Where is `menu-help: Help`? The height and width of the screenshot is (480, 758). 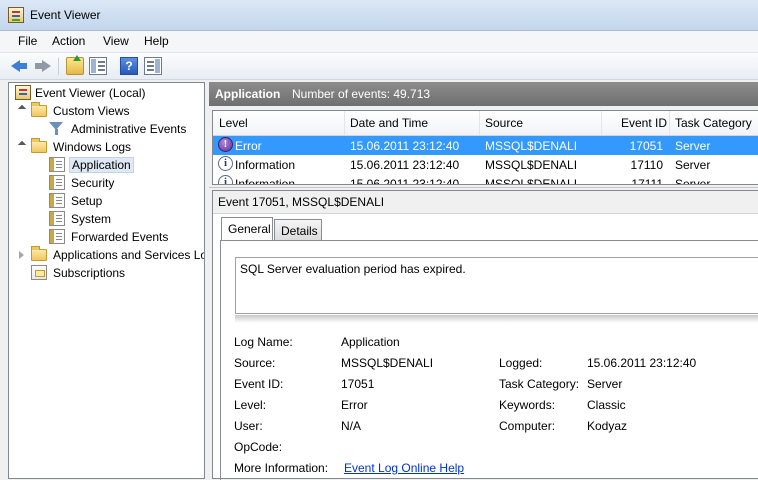 menu-help: Help is located at coordinates (156, 41).